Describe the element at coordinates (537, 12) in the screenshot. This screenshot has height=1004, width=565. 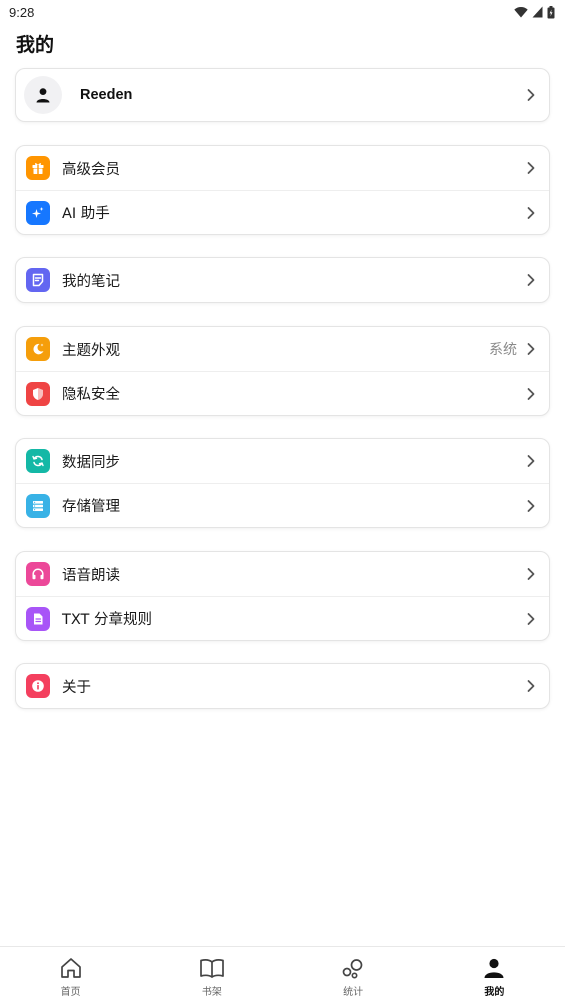
I see `signal-icon` at that location.